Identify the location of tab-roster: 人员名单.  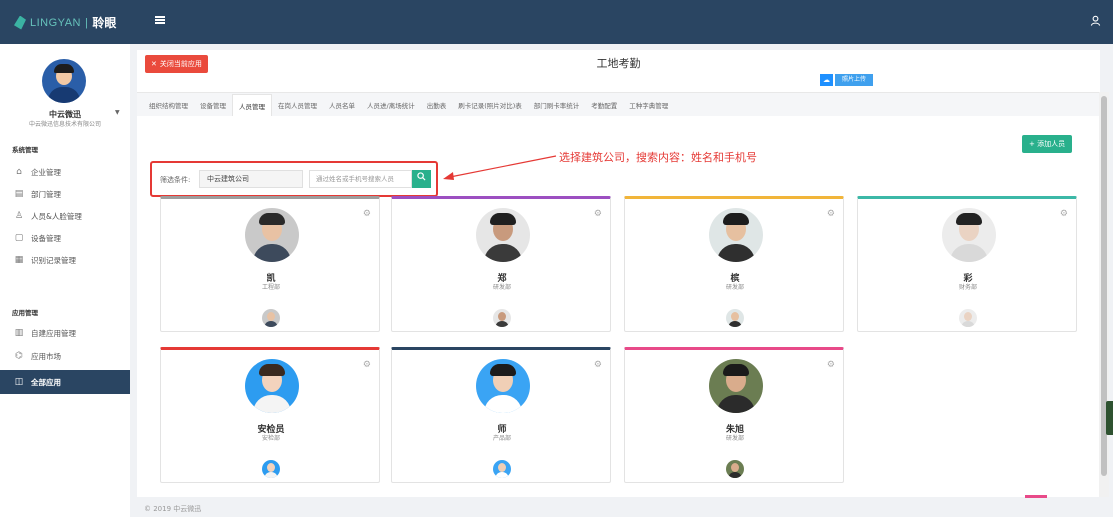
(342, 105).